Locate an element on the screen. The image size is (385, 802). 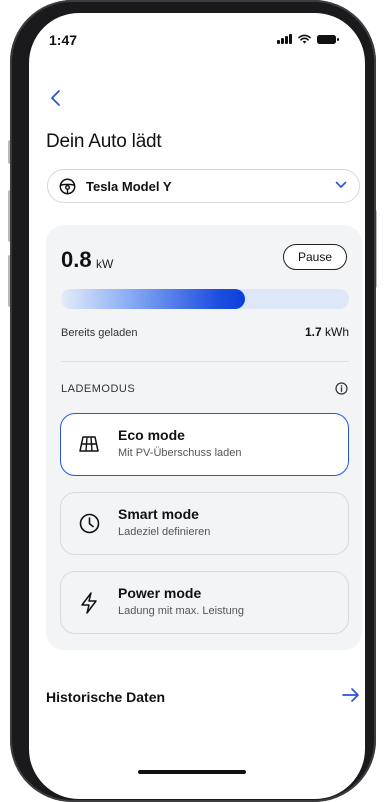
divider is located at coordinates (205, 361).